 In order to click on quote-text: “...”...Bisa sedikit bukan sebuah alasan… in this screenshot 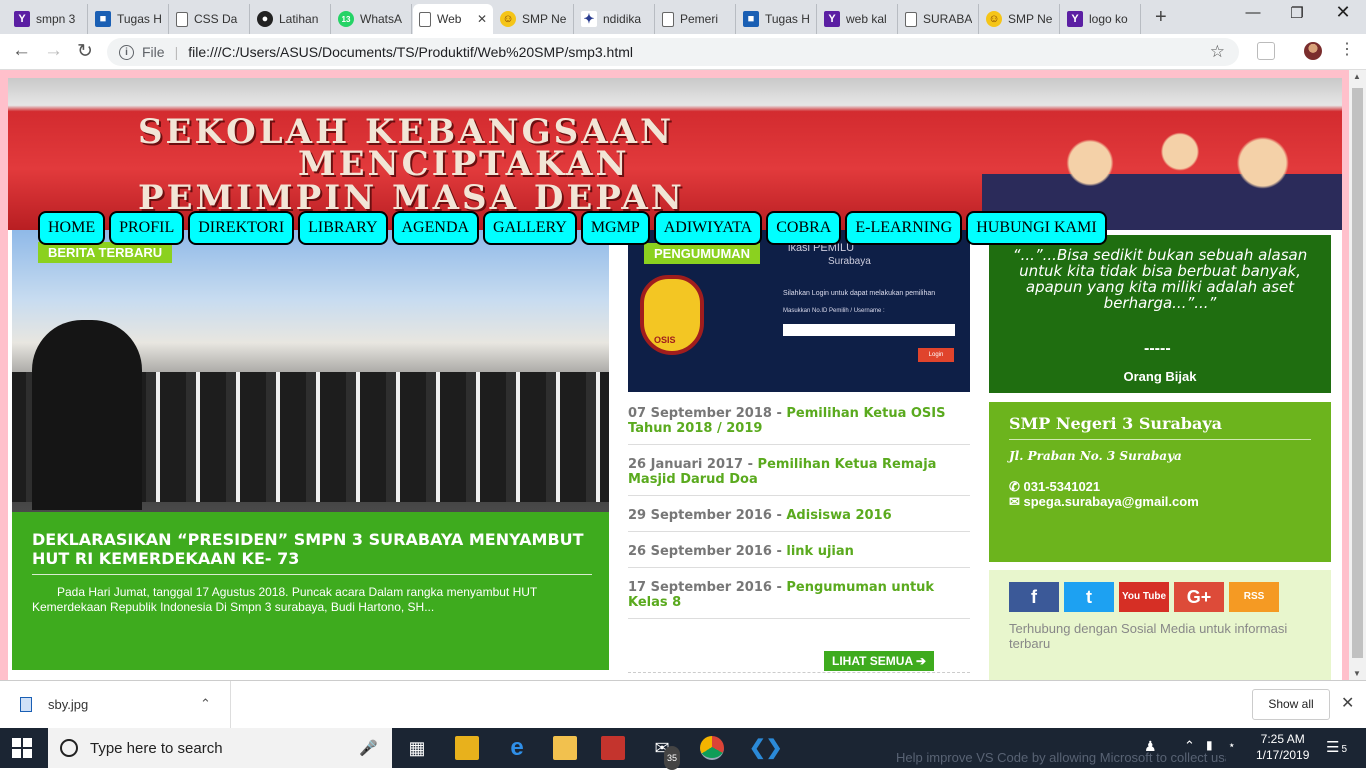, I will do `click(1160, 279)`.